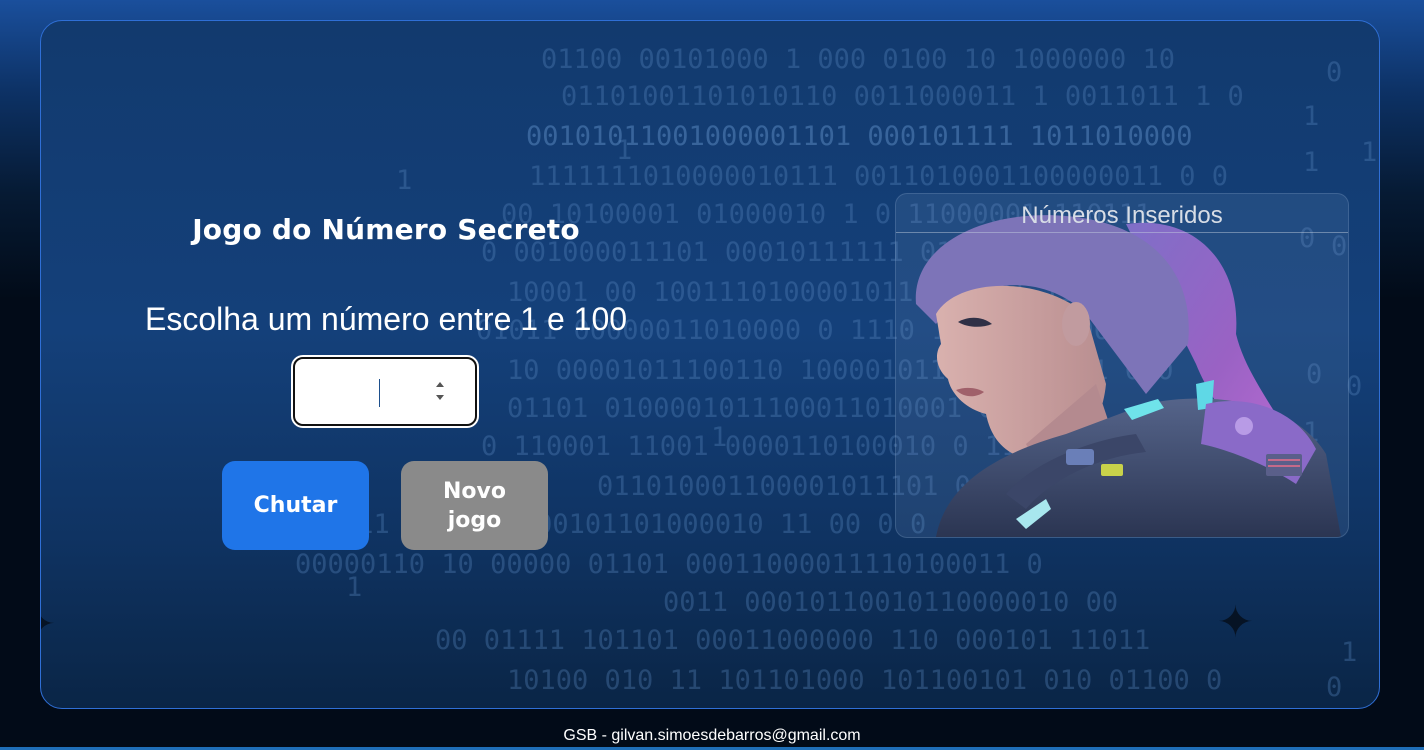  What do you see at coordinates (295, 505) in the screenshot?
I see `guess-button: Chutar` at bounding box center [295, 505].